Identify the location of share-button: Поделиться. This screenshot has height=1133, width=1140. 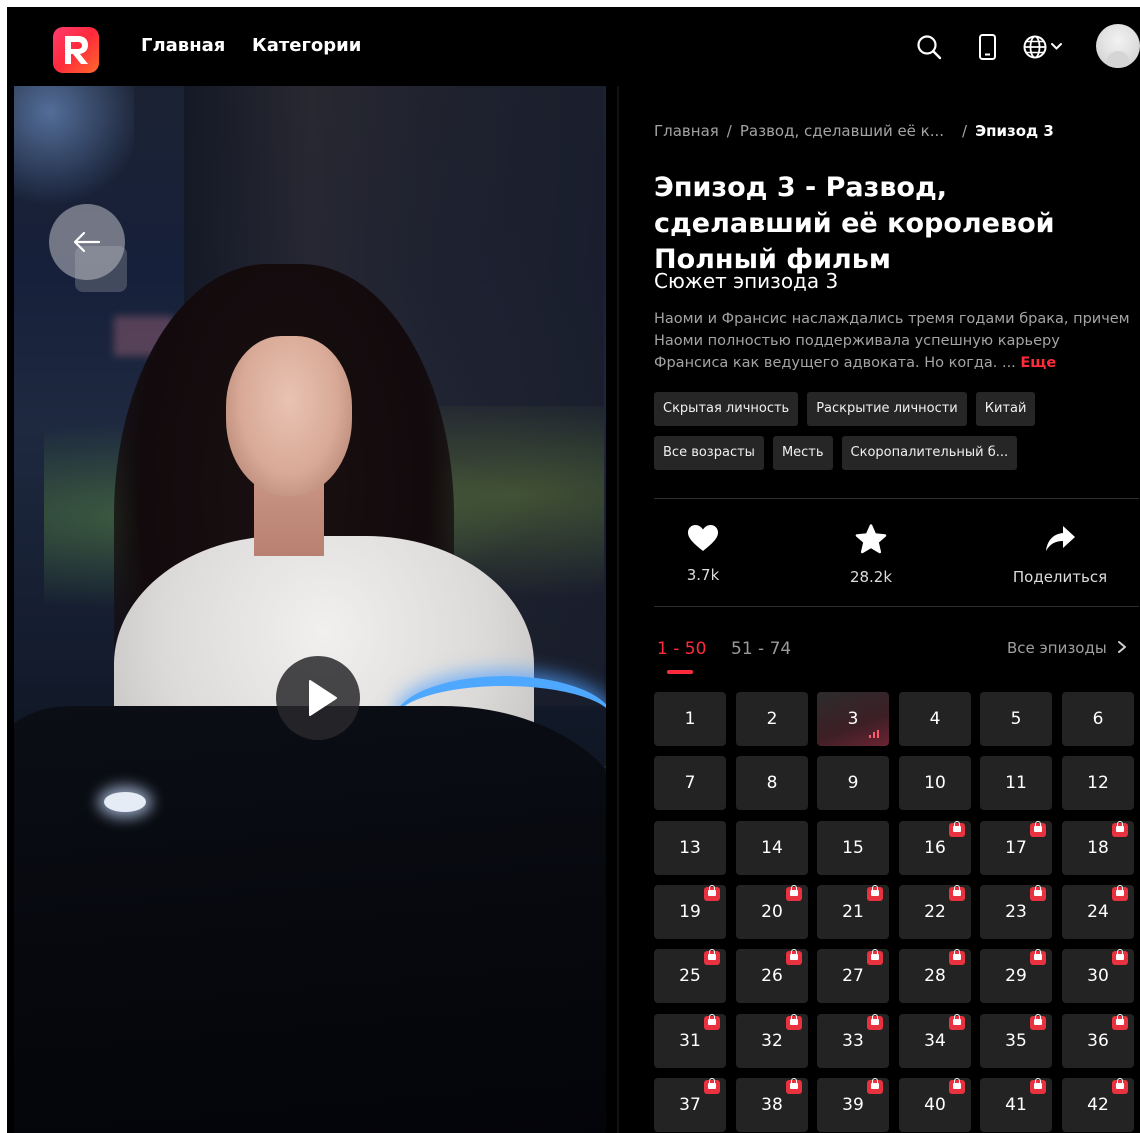
(1060, 555).